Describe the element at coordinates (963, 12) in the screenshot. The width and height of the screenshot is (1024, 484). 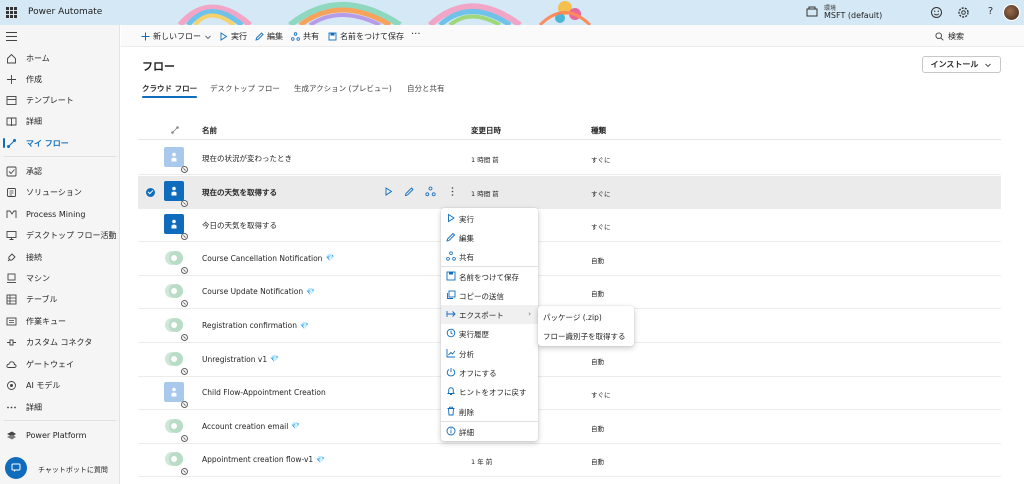
I see `gear-icon` at that location.